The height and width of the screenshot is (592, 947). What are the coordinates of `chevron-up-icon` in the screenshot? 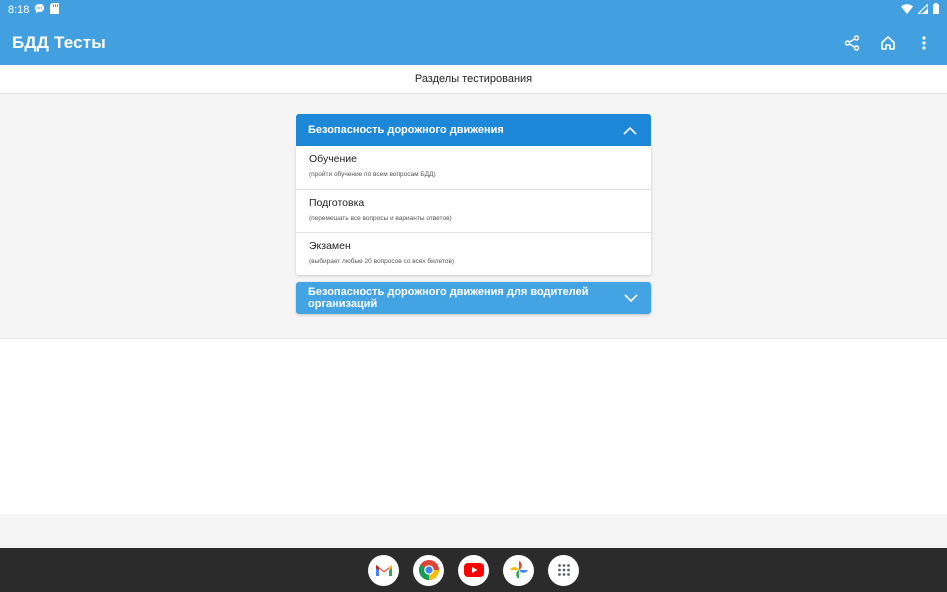 It's located at (630, 130).